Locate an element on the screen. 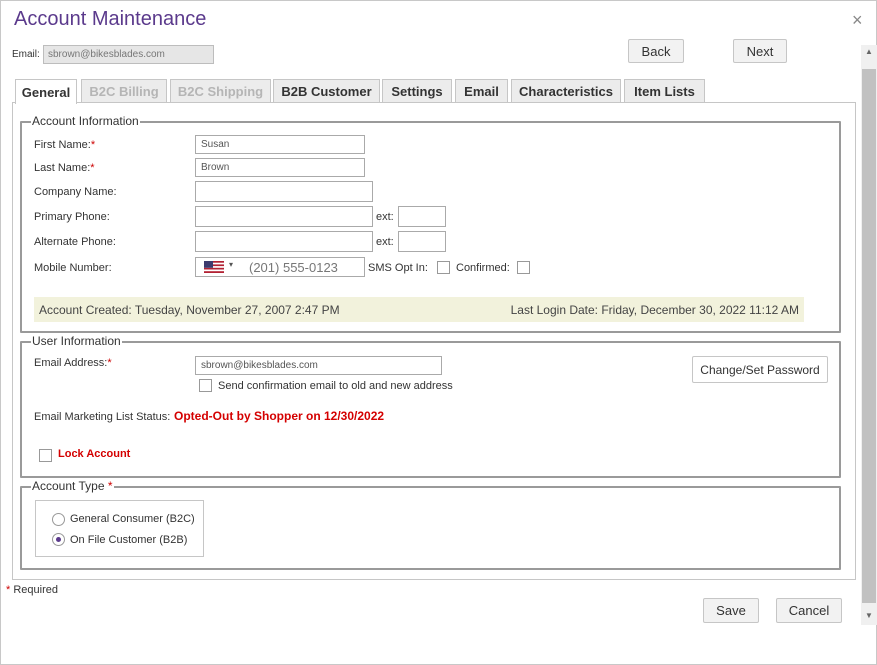 The height and width of the screenshot is (665, 877). last-name-field: Brown is located at coordinates (280, 167).